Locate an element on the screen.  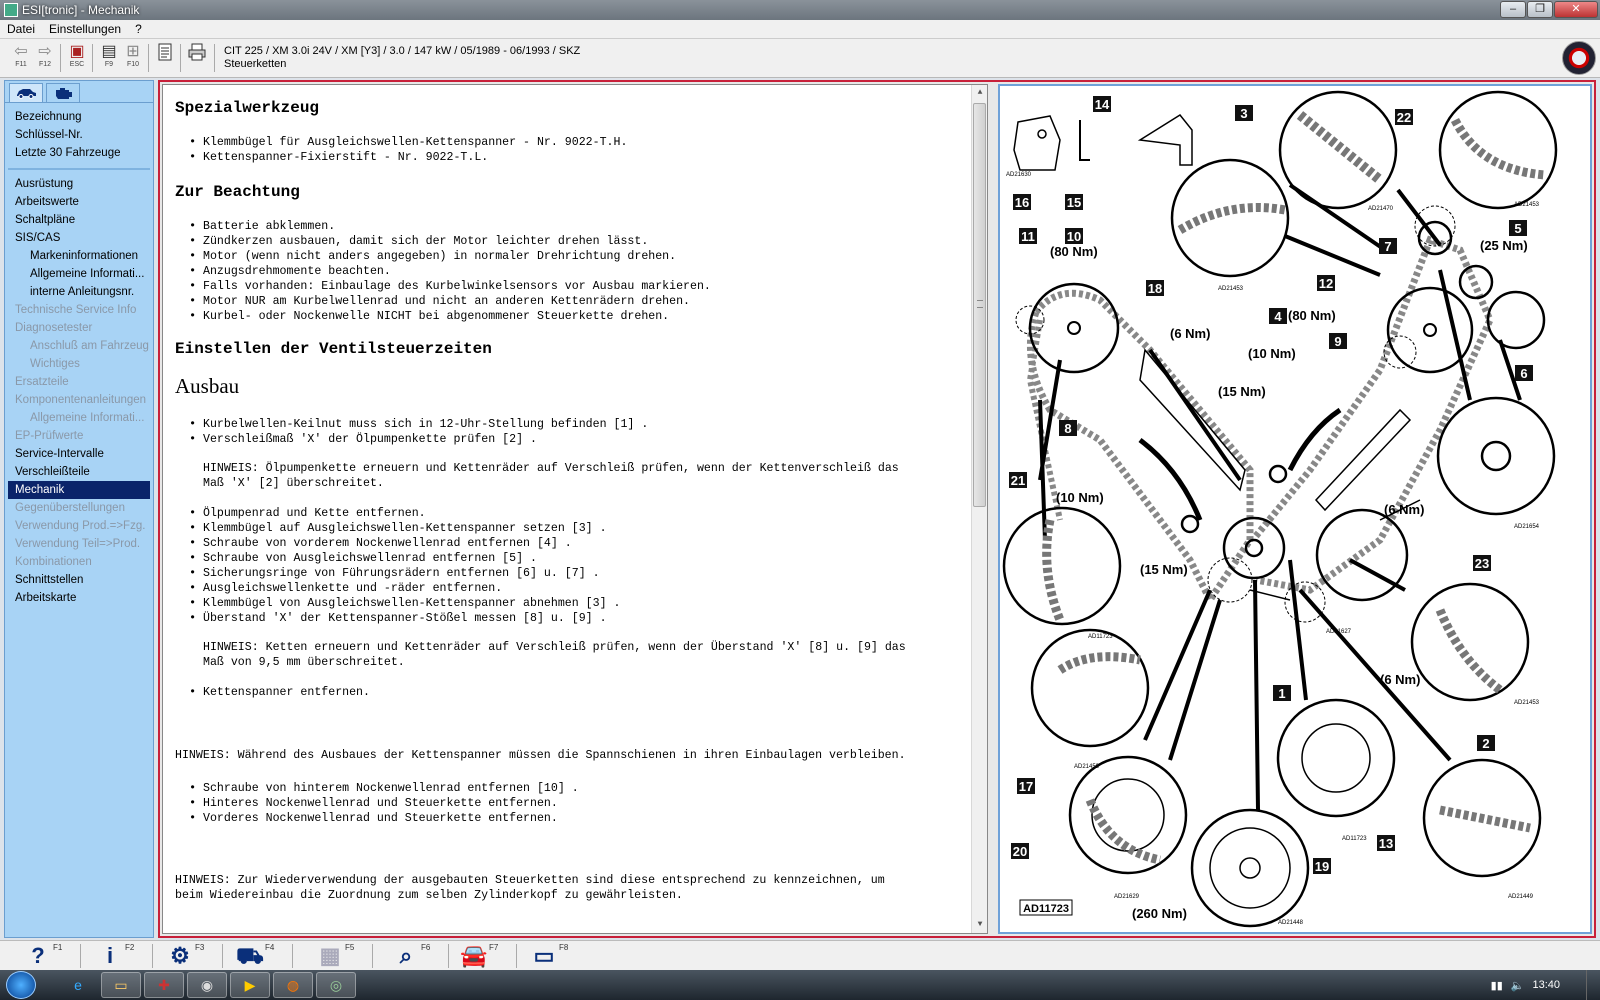
show-desktop-button is located at coordinates (1593, 985).